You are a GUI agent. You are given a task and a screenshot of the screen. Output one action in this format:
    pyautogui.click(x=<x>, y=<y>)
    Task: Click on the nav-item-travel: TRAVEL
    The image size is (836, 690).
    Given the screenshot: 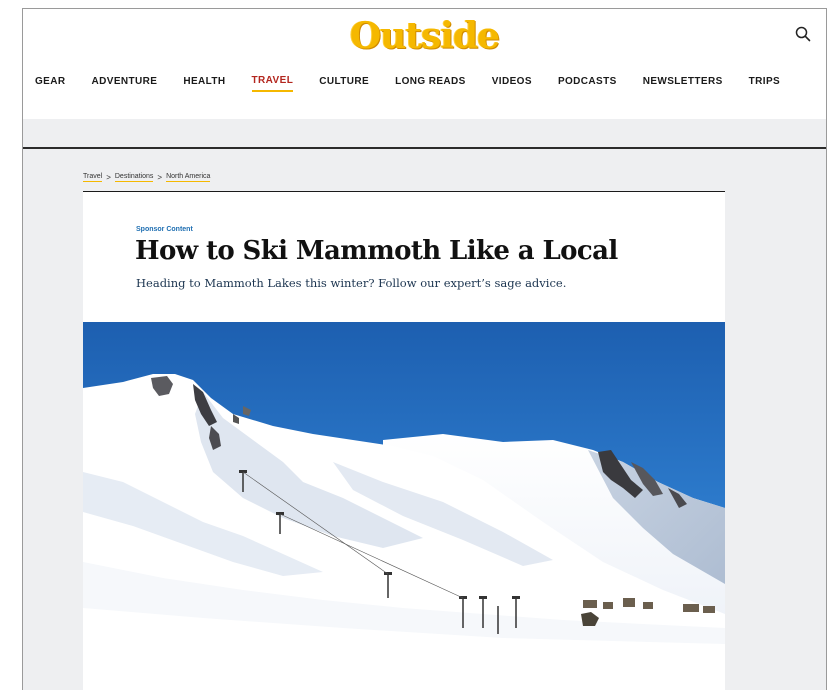 What is the action you would take?
    pyautogui.click(x=272, y=83)
    